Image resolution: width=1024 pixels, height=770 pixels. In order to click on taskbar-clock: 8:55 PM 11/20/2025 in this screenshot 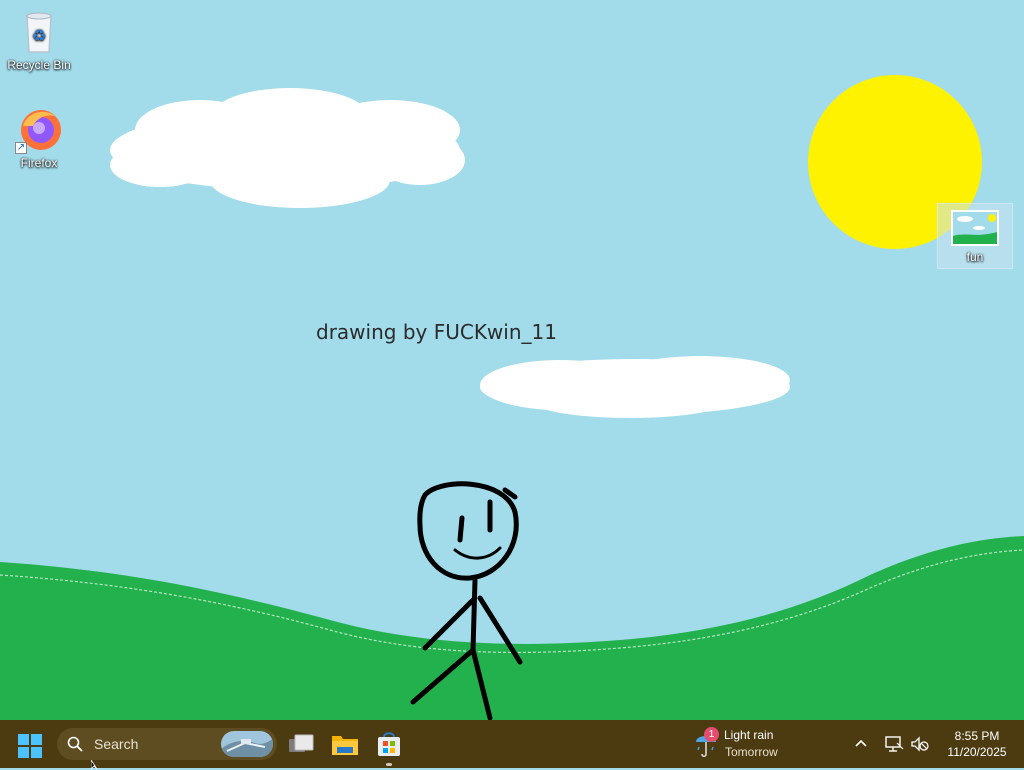, I will do `click(977, 744)`.